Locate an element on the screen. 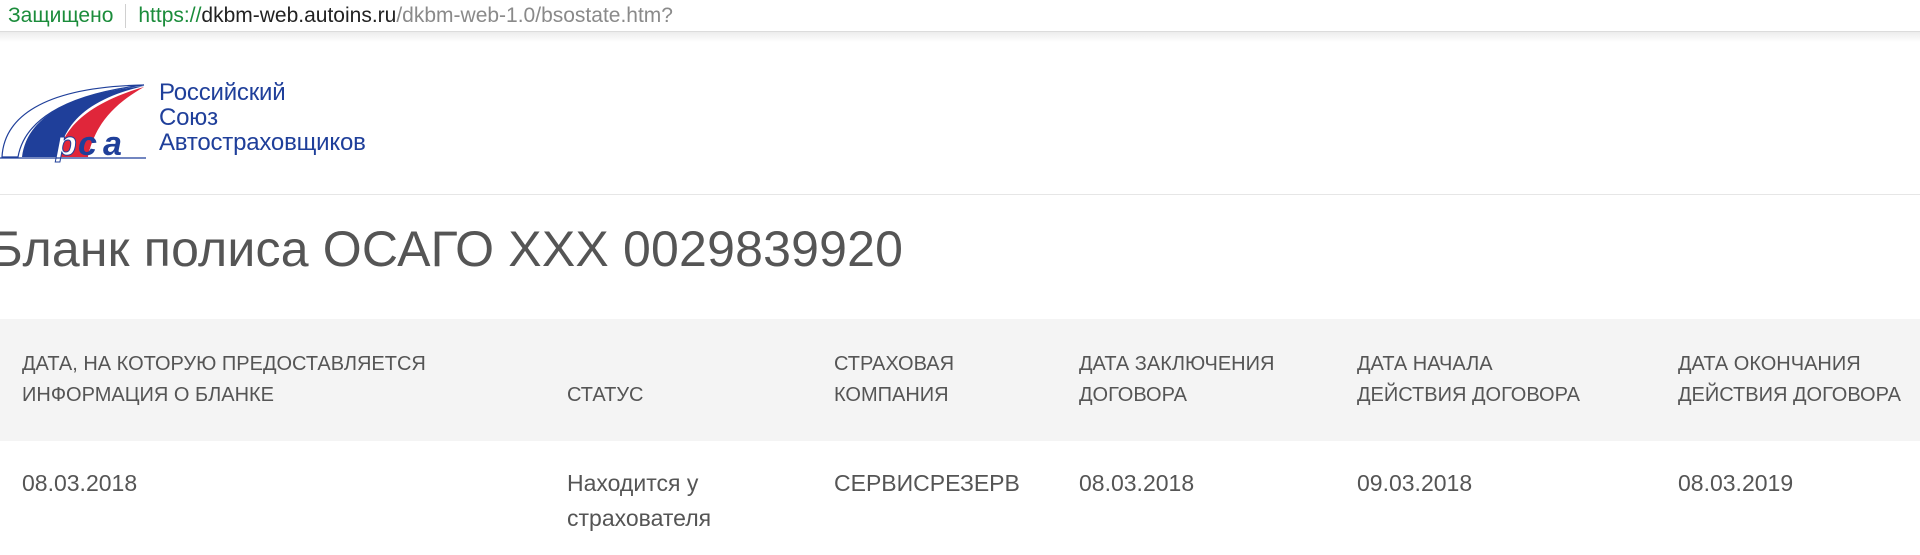 The image size is (1920, 555). header-contract-date: ДАТА ЗАКЛЮЧЕНИЯ ДОГОВОРА is located at coordinates (1176, 380).